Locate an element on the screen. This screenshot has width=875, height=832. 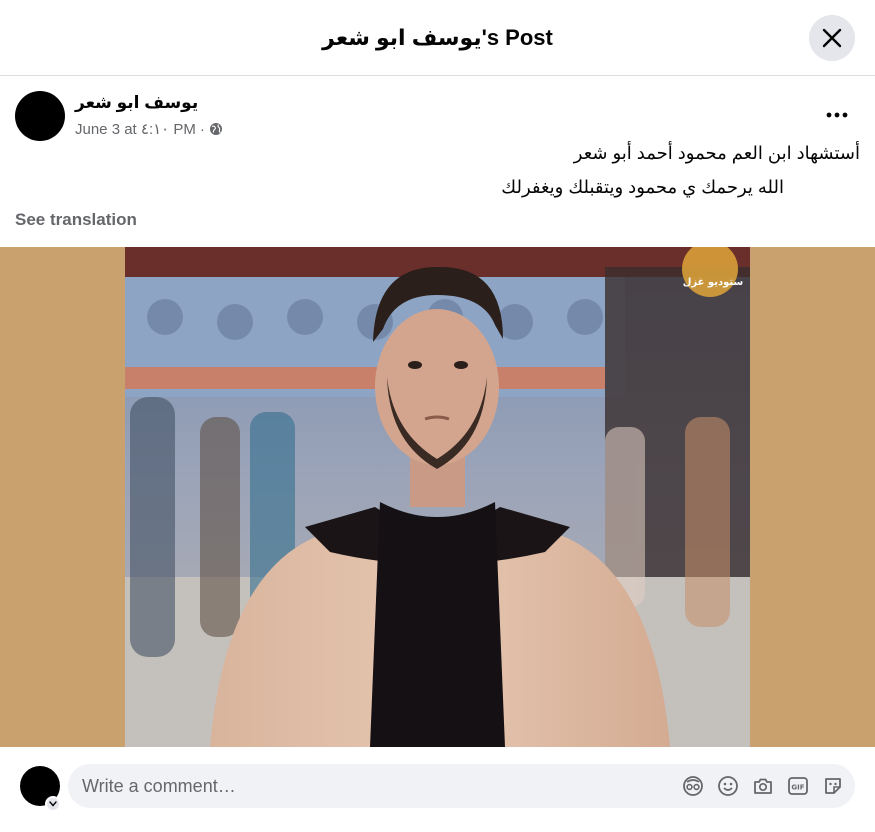
svg-text: GIF is located at coordinates (797, 788).